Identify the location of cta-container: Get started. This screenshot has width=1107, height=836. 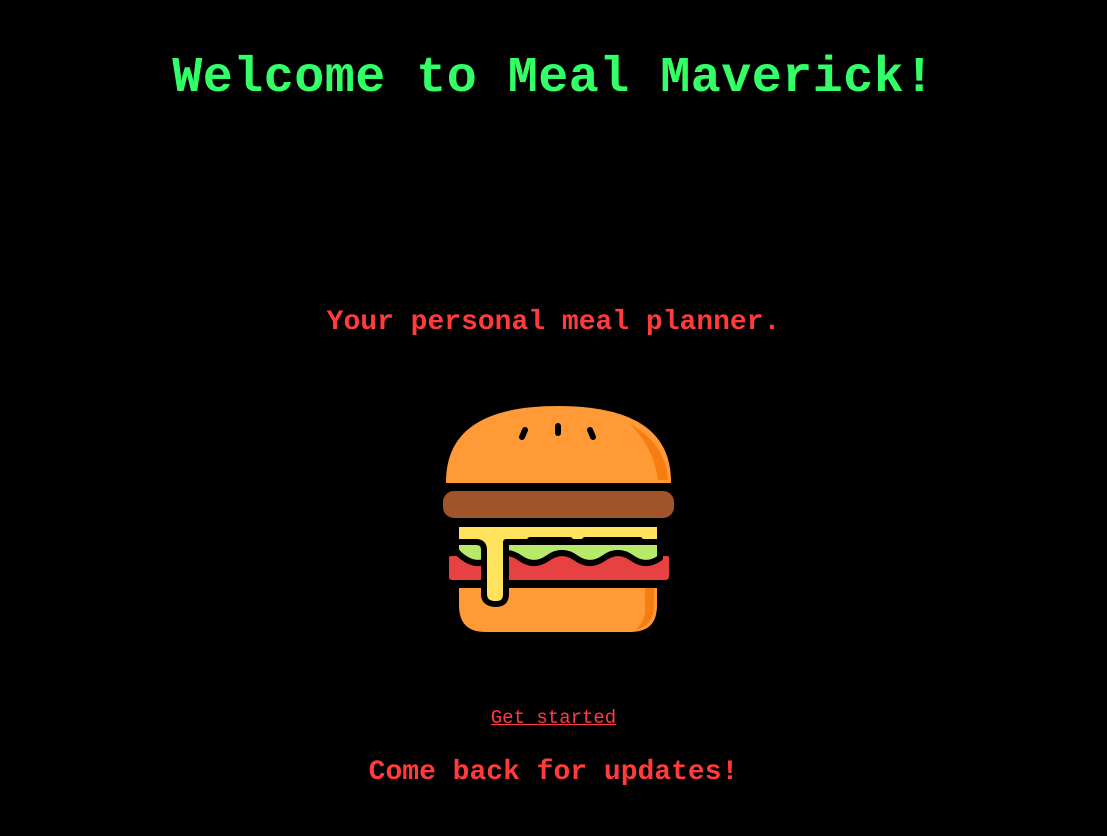
(553, 718).